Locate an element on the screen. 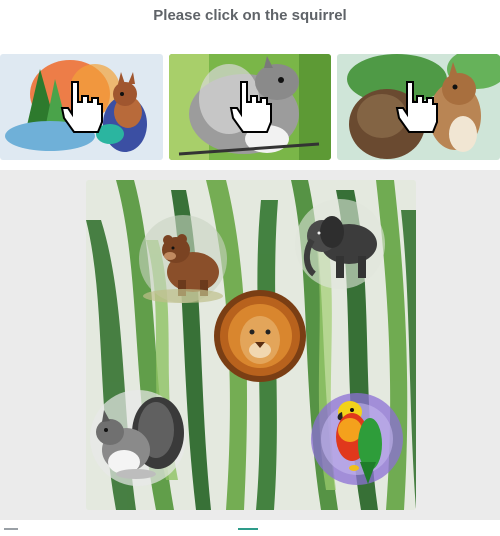 The height and width of the screenshot is (536, 500). lion-image is located at coordinates (260, 336).